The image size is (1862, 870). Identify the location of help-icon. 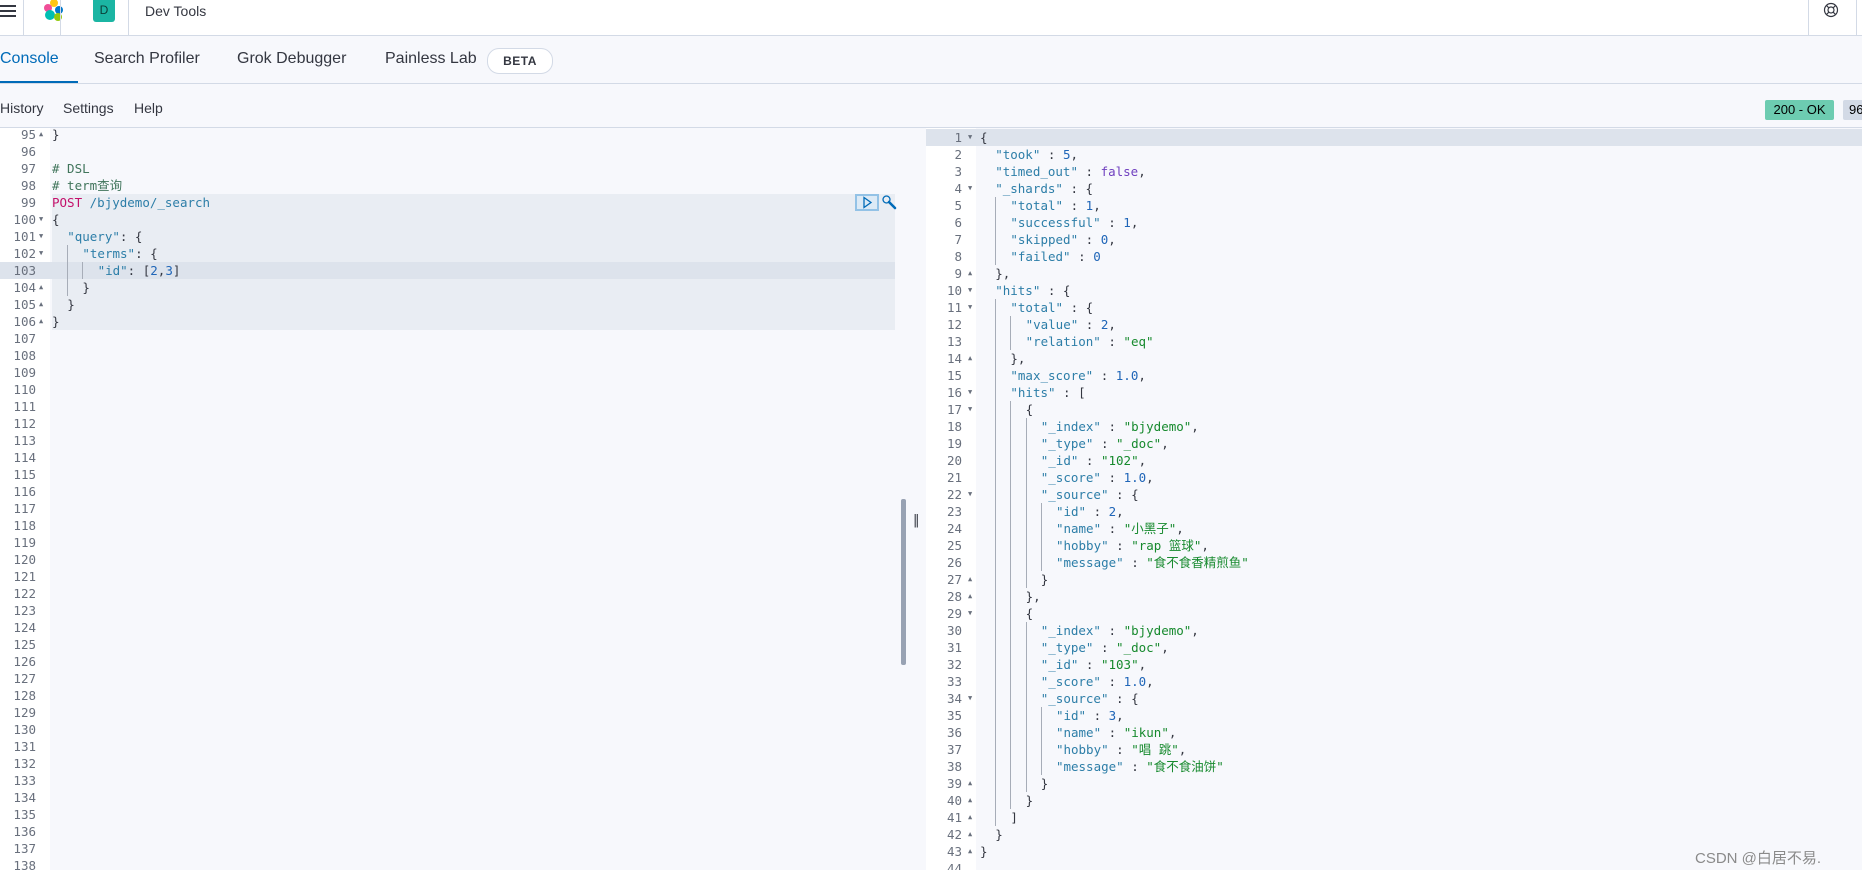
(1831, 10).